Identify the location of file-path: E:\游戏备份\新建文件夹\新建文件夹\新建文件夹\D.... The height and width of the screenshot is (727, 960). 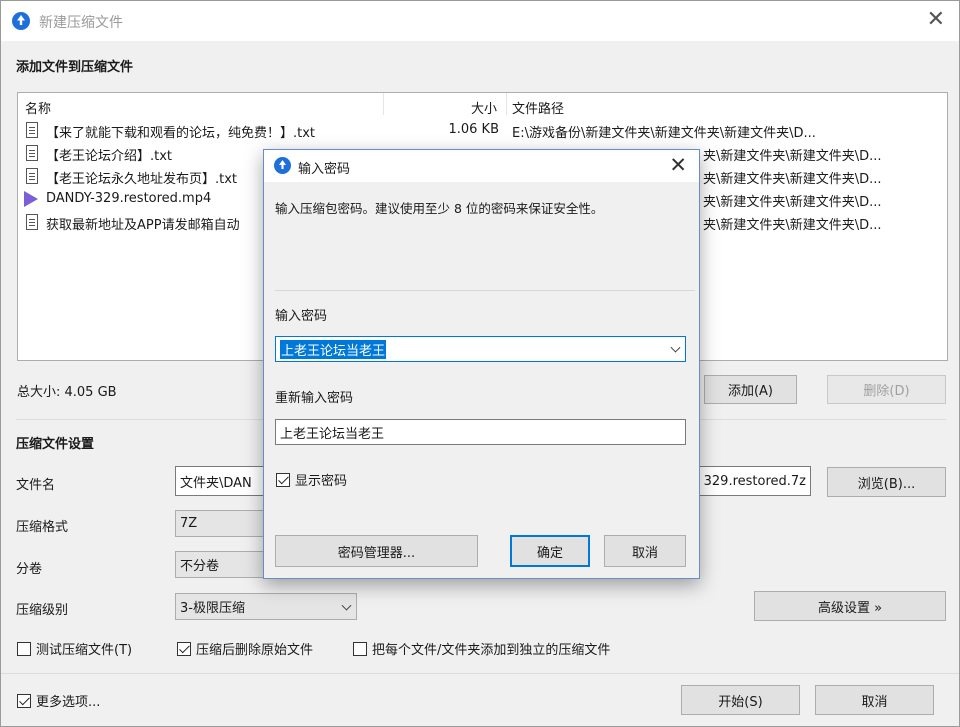
(664, 133).